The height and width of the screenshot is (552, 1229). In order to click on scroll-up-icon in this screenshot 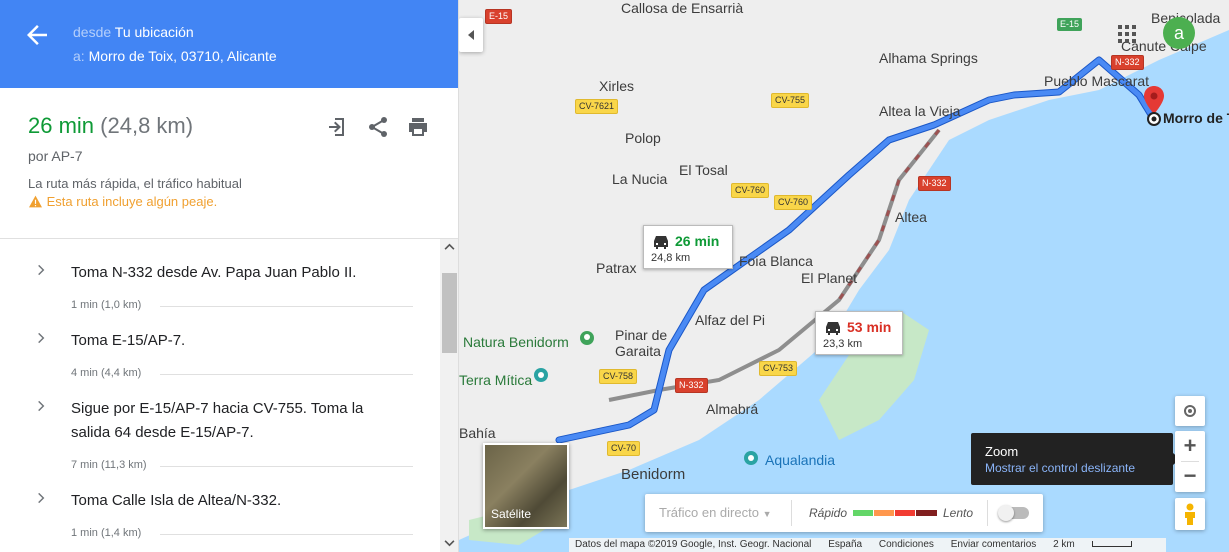, I will do `click(449, 247)`.